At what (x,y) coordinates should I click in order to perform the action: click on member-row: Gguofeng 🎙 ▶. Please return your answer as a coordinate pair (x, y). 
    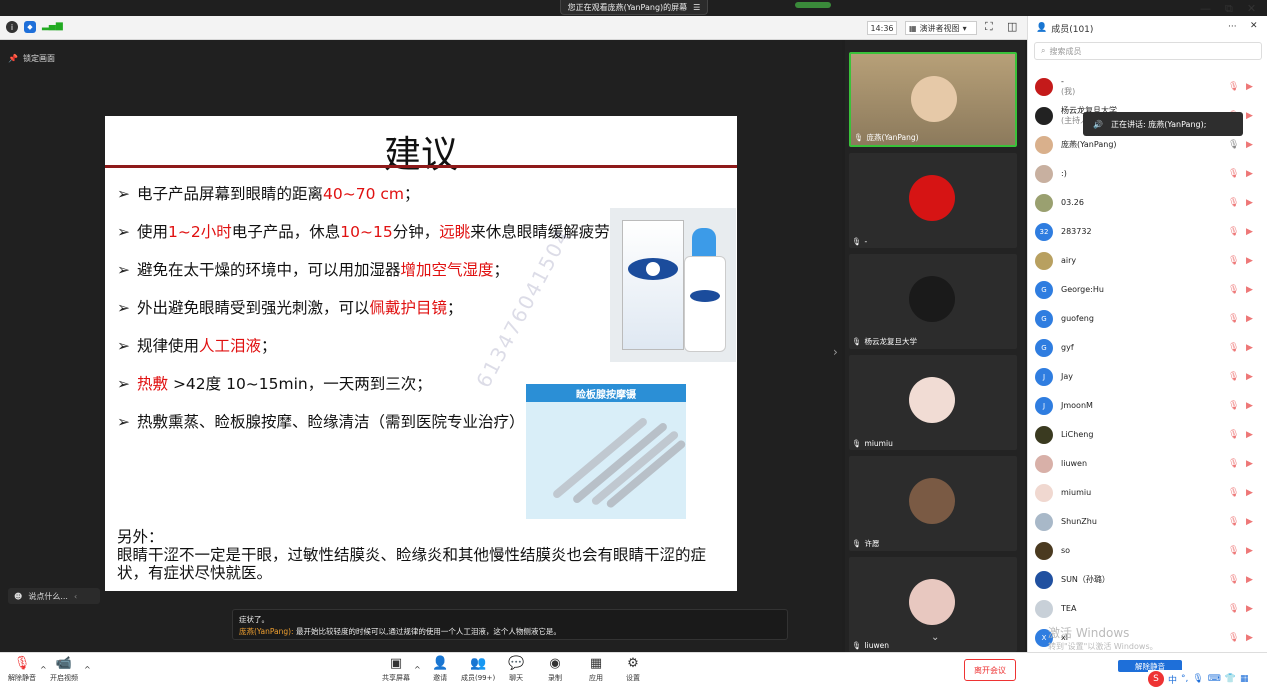
    Looking at the image, I should click on (1147, 319).